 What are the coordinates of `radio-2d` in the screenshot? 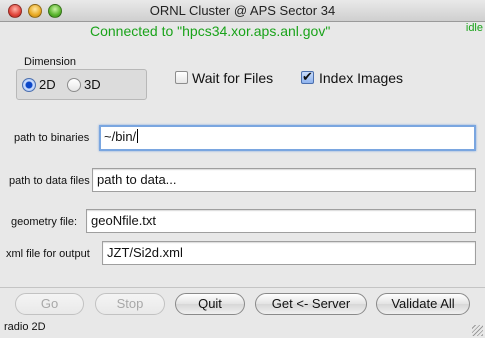 It's located at (29, 85).